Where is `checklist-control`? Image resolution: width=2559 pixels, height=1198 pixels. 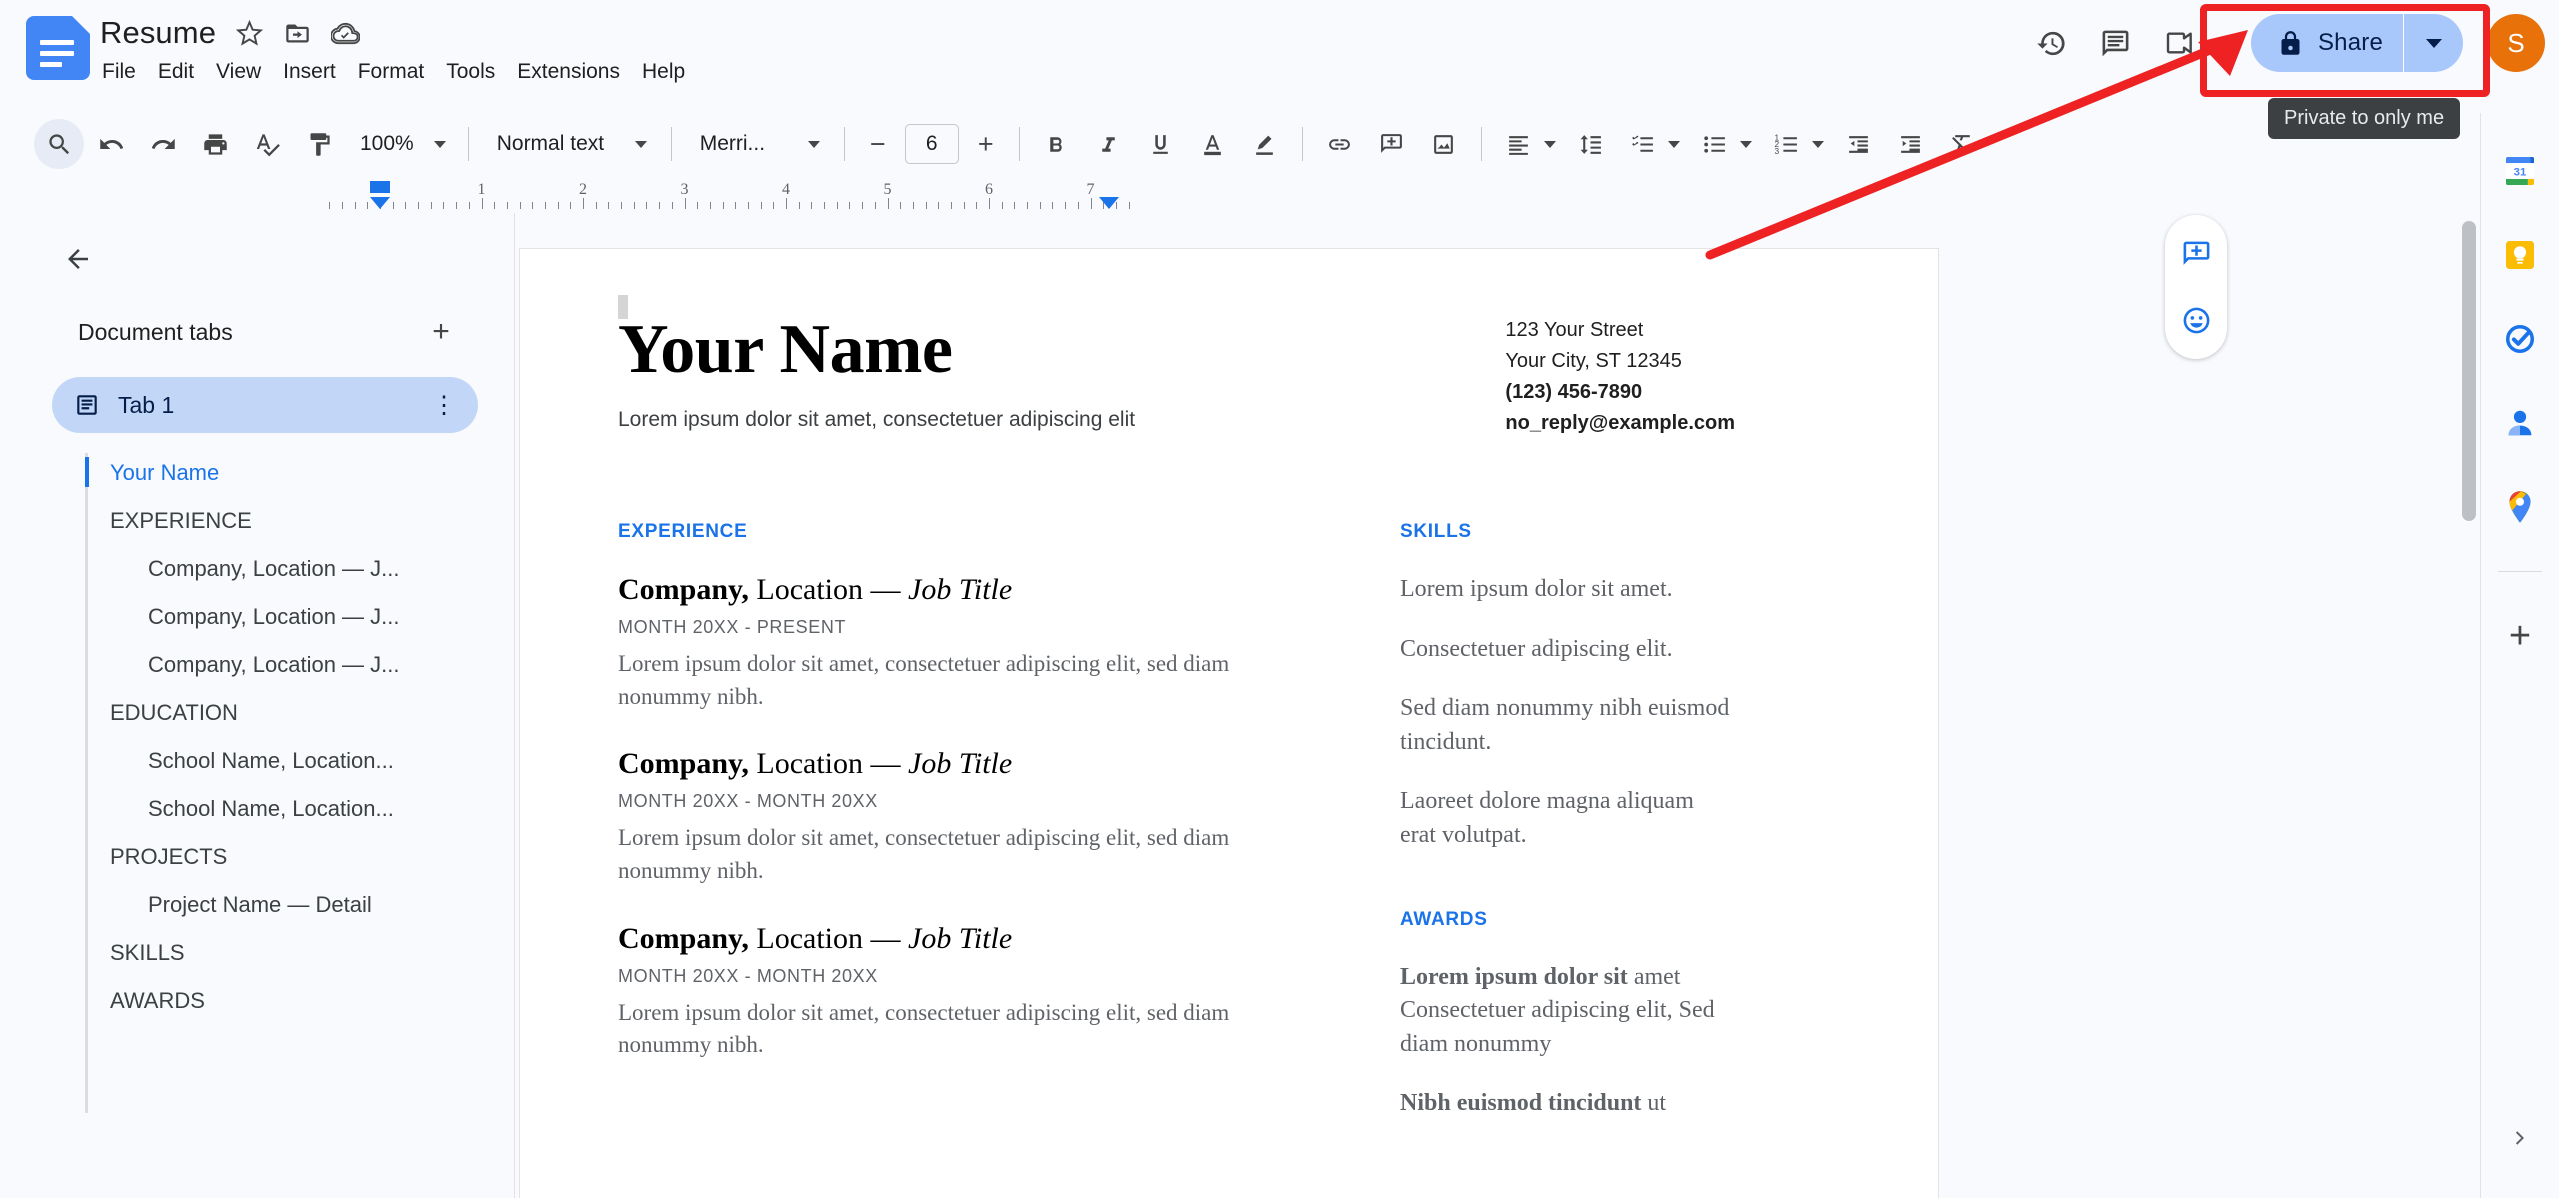
checklist-control is located at coordinates (1653, 144).